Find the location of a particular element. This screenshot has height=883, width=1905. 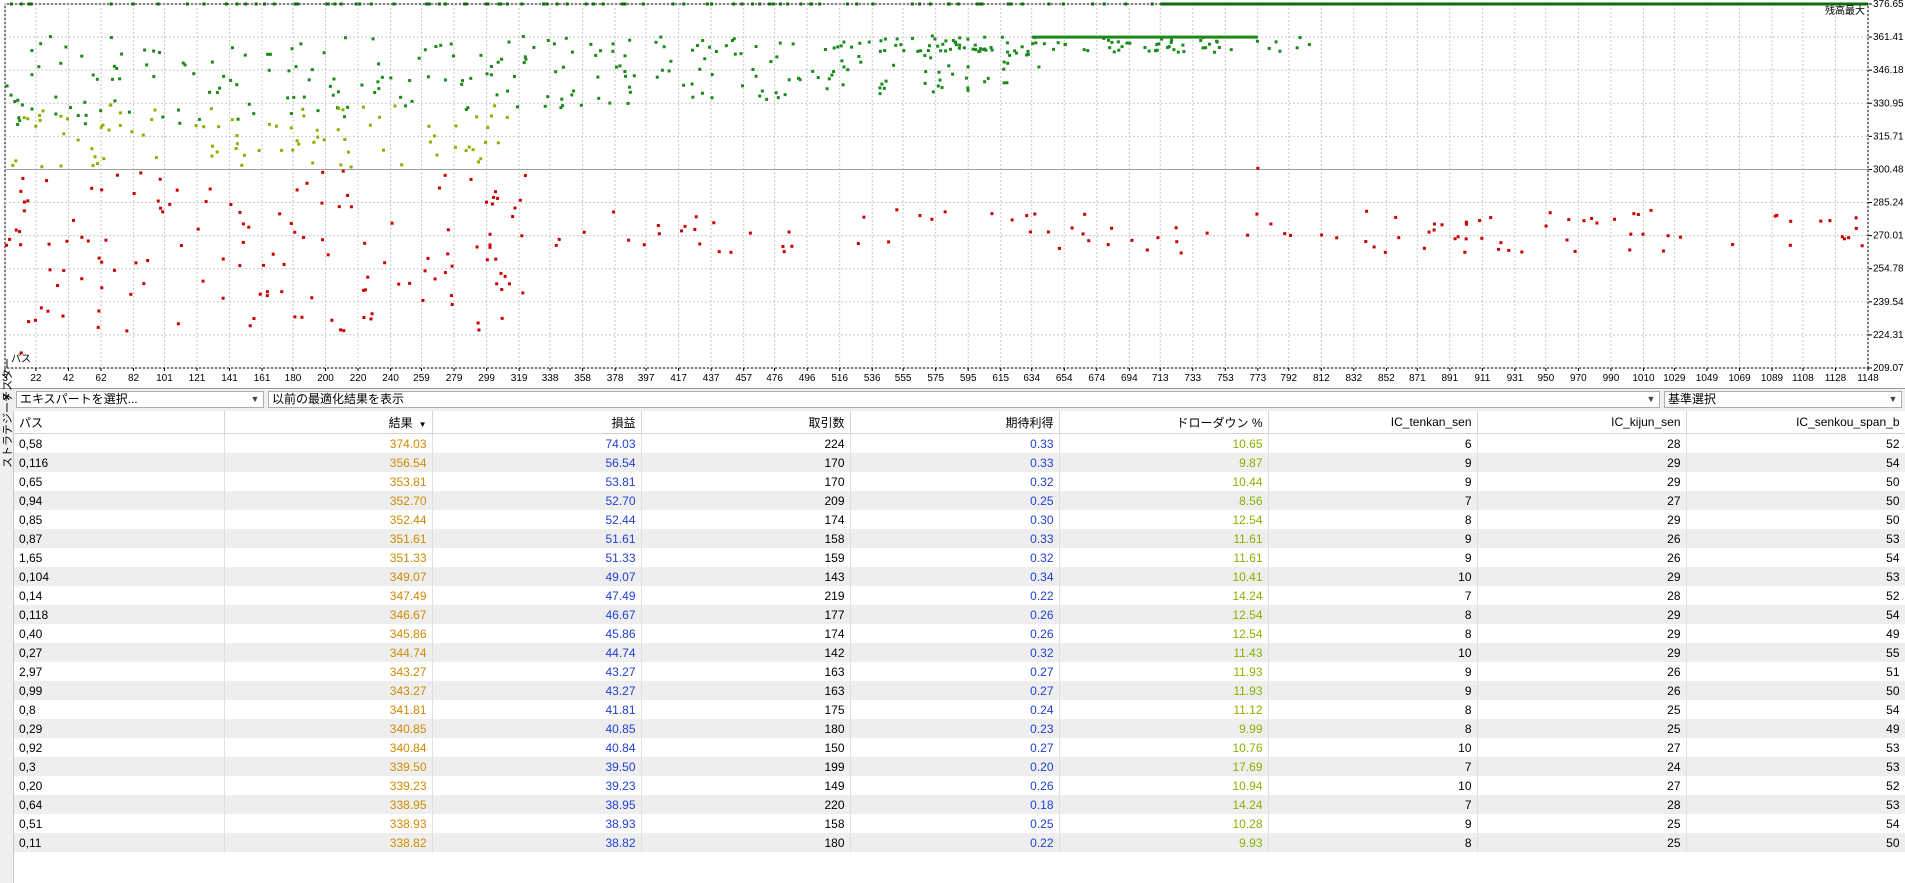

cell-trades: 180 is located at coordinates (746, 842).